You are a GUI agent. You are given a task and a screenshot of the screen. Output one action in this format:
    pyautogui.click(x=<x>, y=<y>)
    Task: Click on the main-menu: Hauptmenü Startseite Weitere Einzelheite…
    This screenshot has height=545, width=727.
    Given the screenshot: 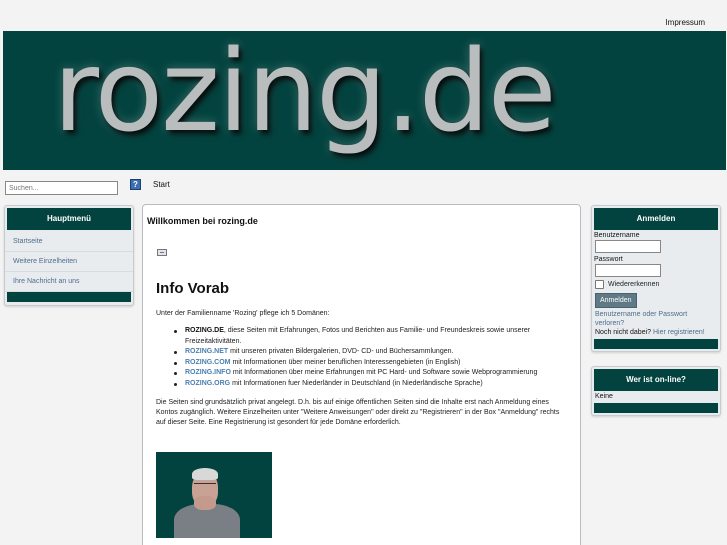 What is the action you would take?
    pyautogui.click(x=69, y=255)
    